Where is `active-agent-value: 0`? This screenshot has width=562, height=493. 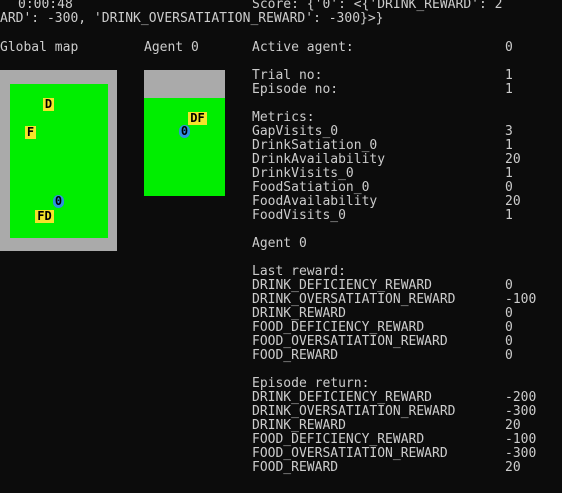 active-agent-value: 0 is located at coordinates (509, 47).